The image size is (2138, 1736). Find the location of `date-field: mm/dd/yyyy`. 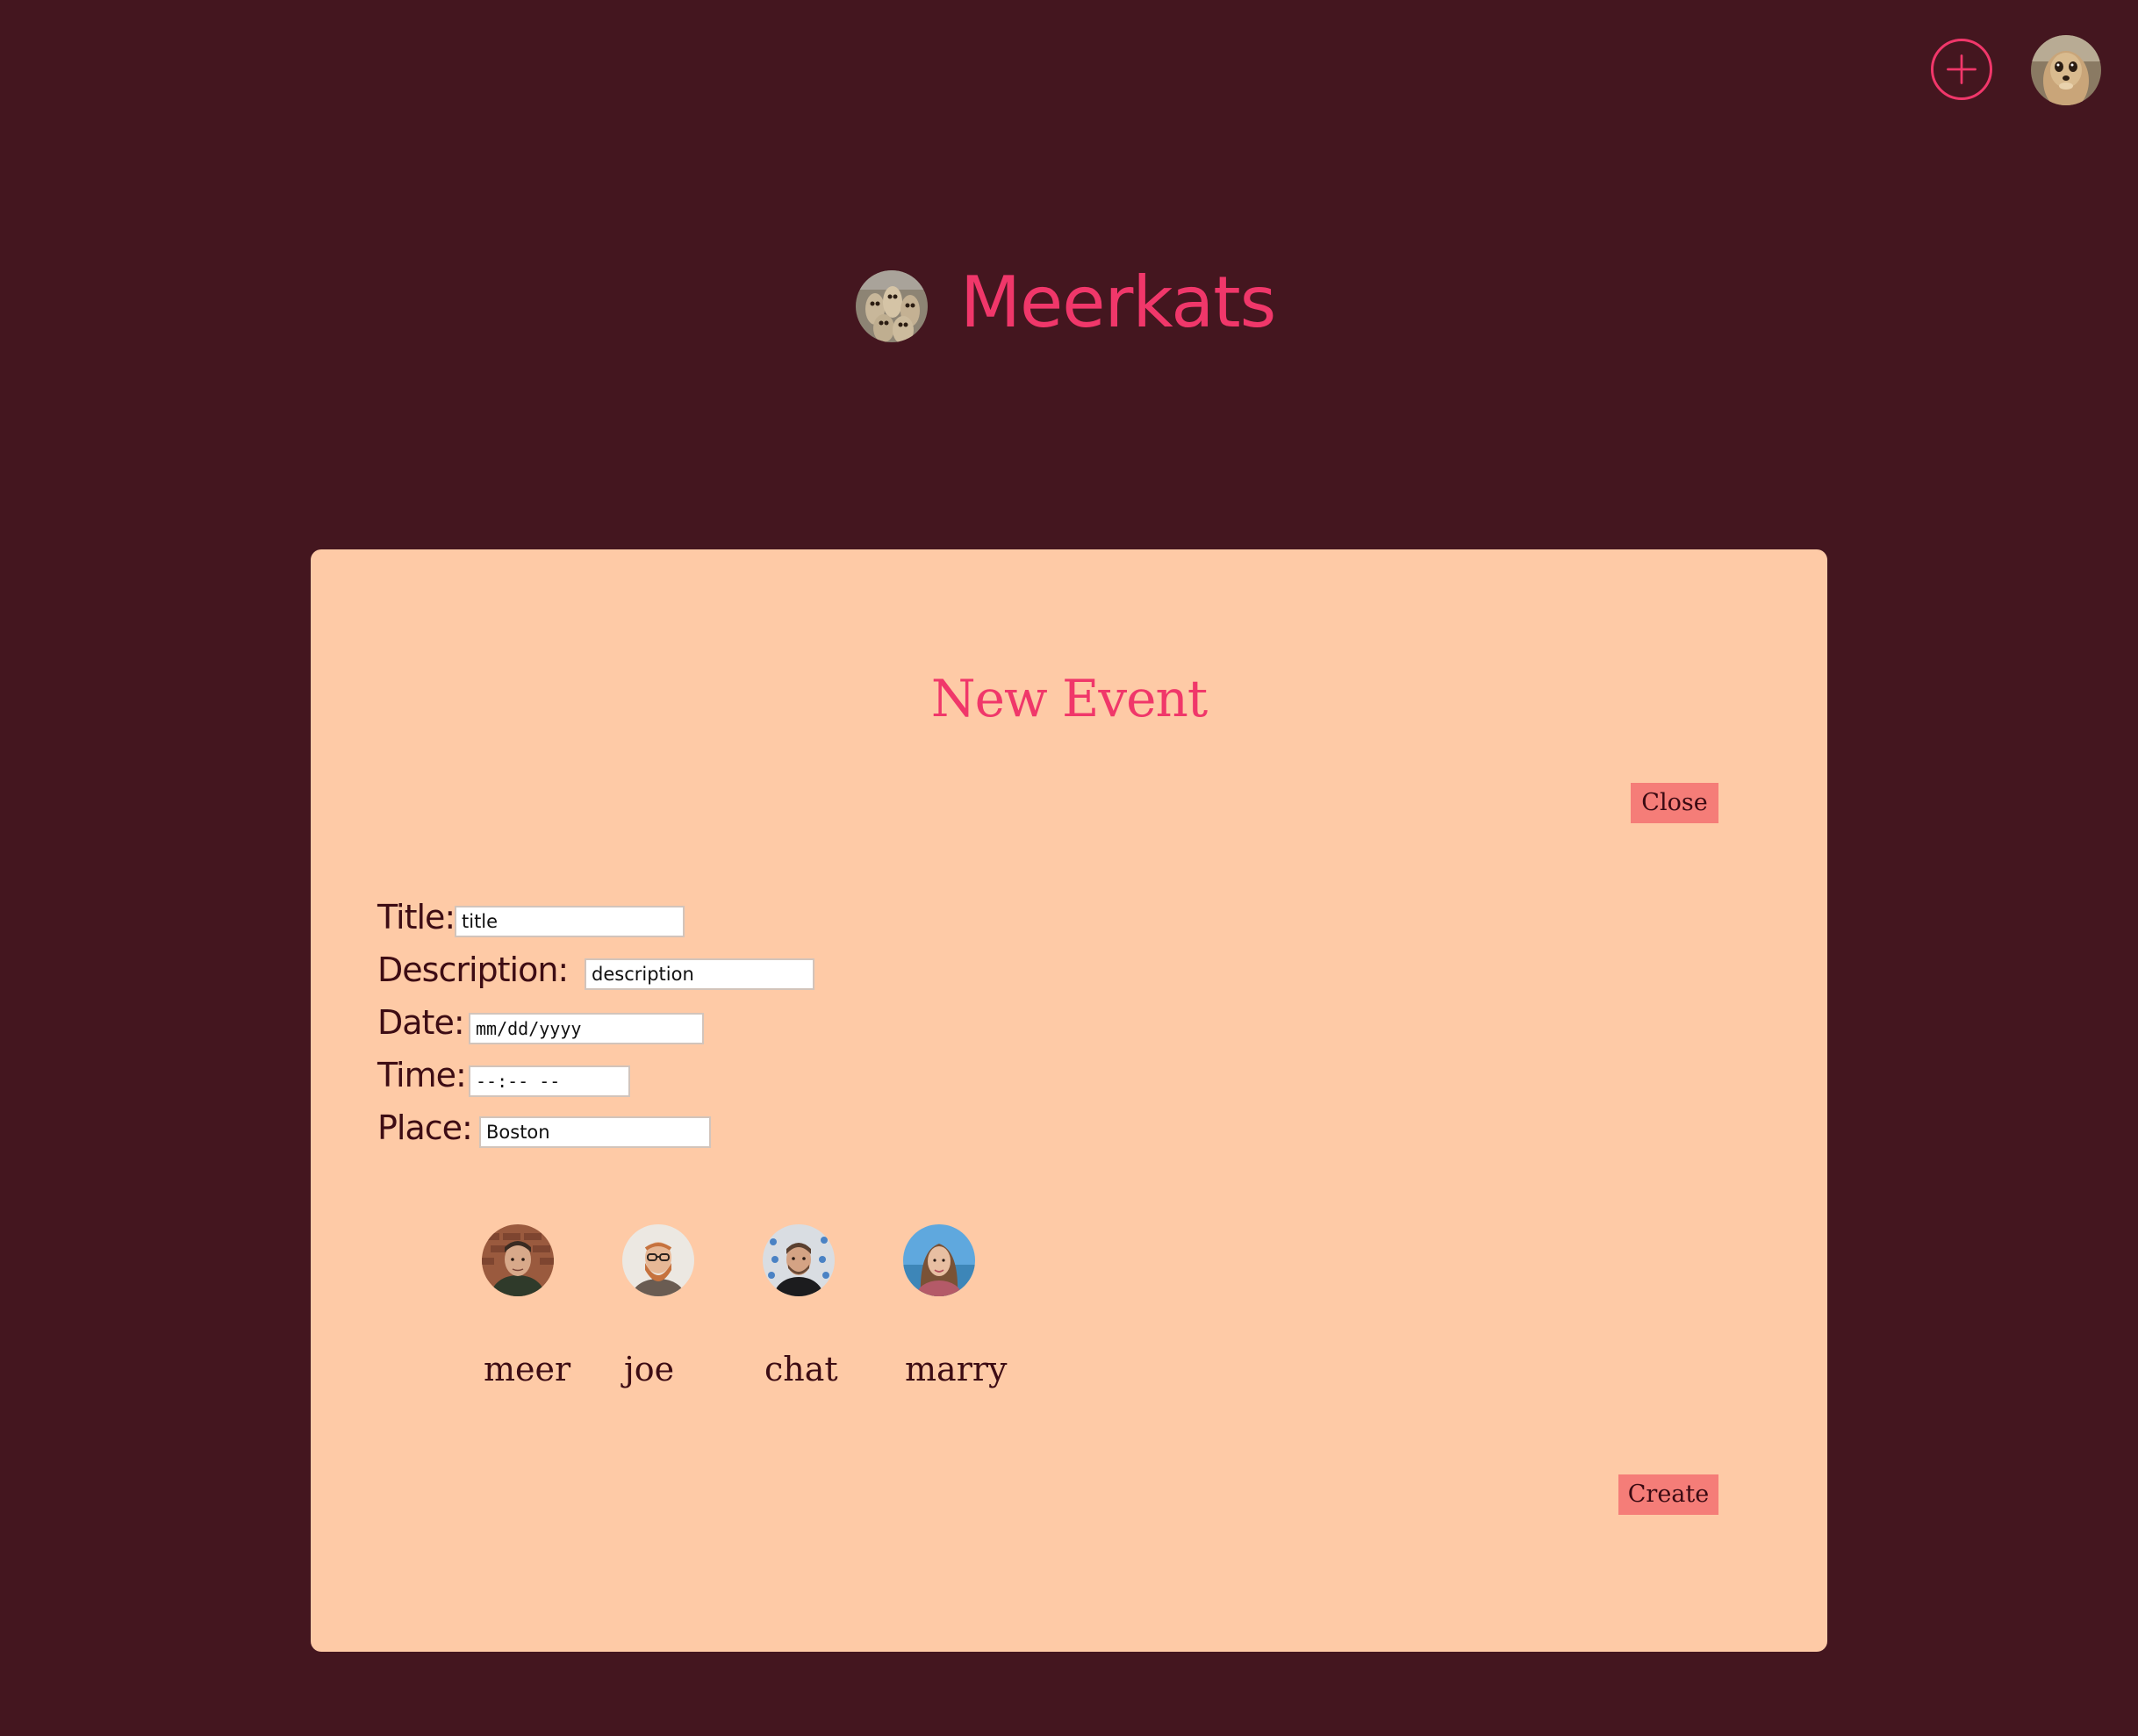

date-field: mm/dd/yyyy is located at coordinates (586, 1028).